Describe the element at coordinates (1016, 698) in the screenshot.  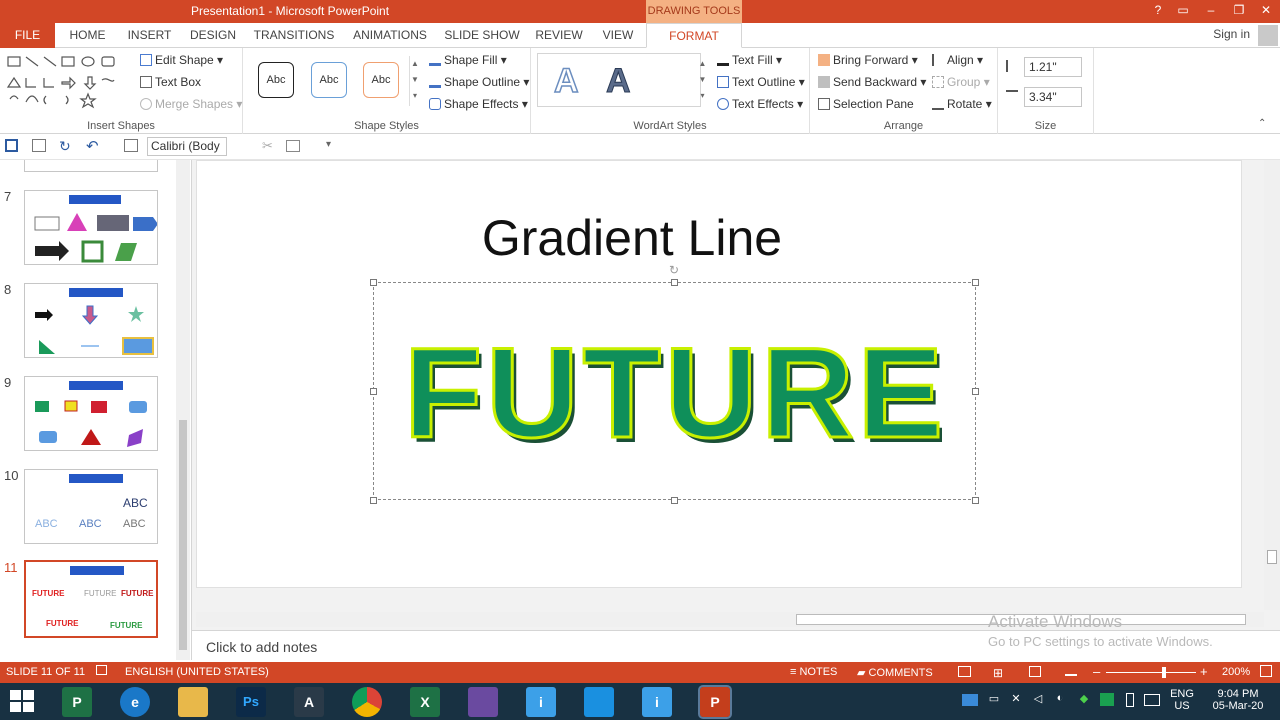
I see `tray-network-icon: ✕` at that location.